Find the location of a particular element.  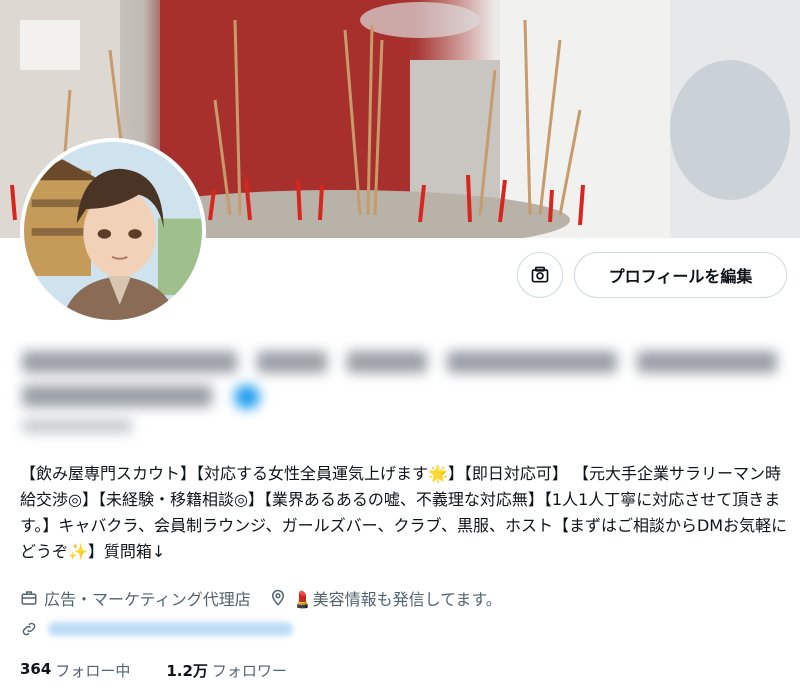

location-pin-icon is located at coordinates (277, 597).